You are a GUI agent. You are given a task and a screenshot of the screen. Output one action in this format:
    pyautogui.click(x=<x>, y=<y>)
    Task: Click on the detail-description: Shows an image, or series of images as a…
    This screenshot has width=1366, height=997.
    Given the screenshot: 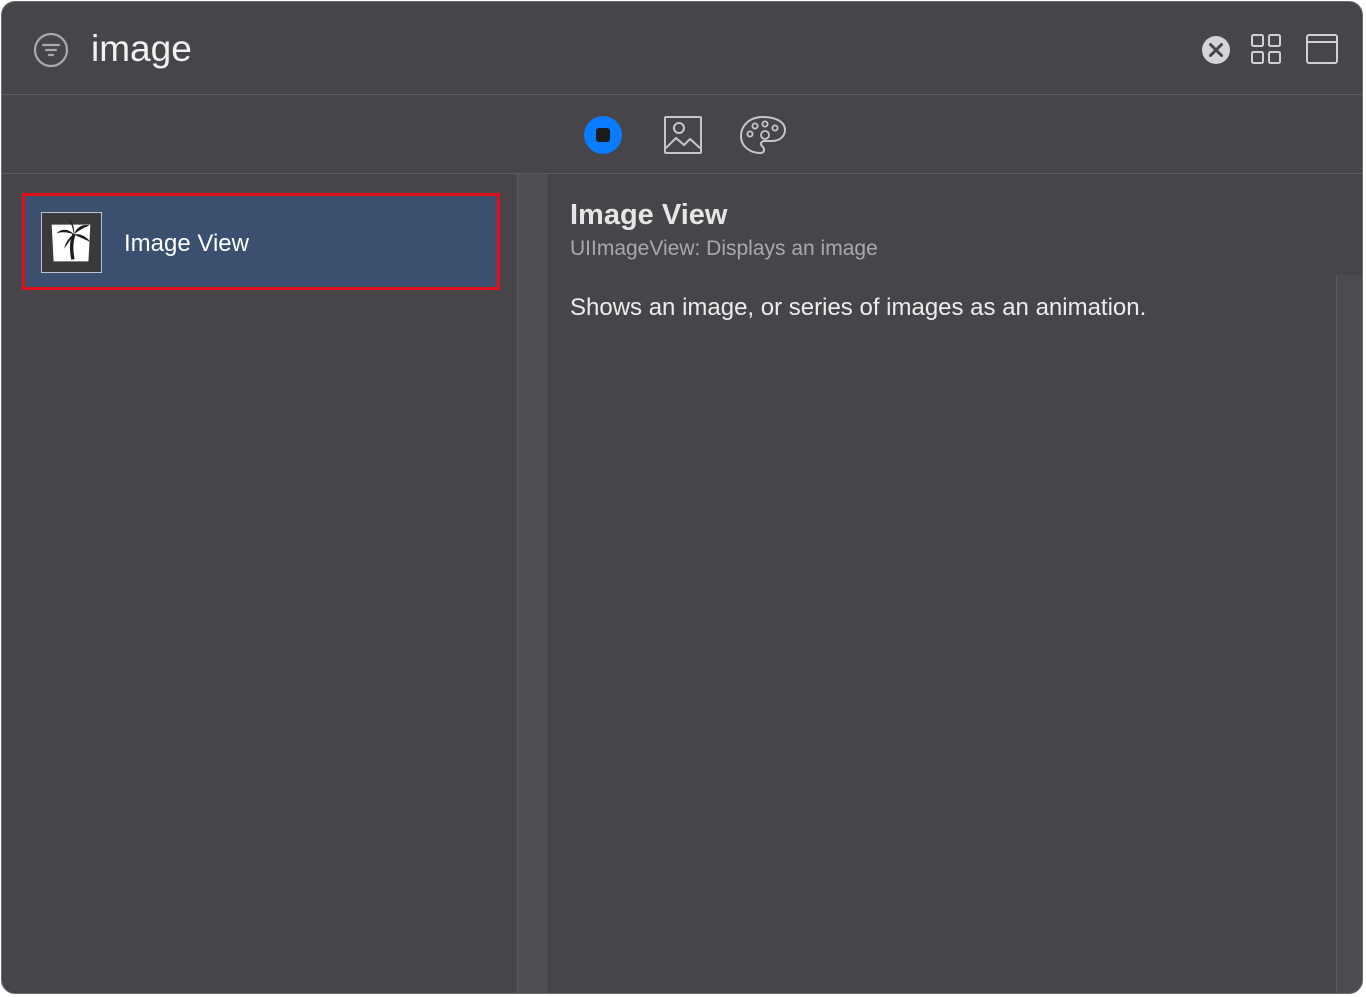 What is the action you would take?
    pyautogui.click(x=858, y=307)
    